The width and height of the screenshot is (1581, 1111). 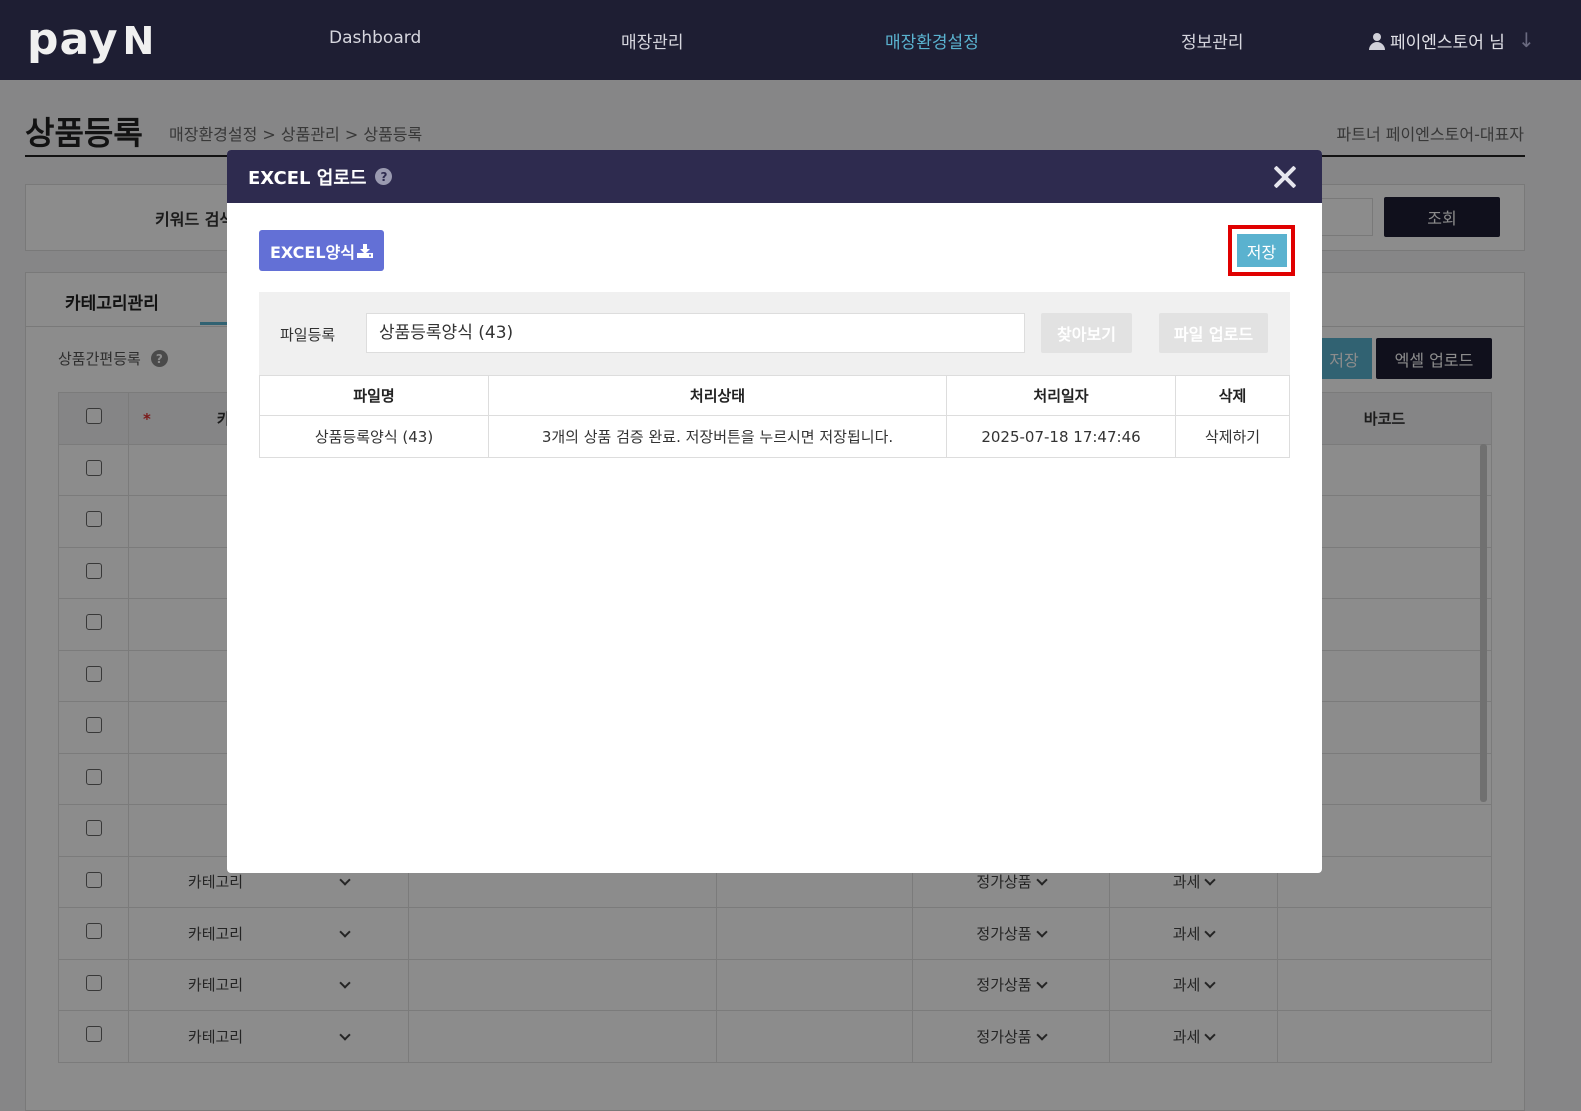 I want to click on col-delete: 삭제, so click(x=1232, y=395).